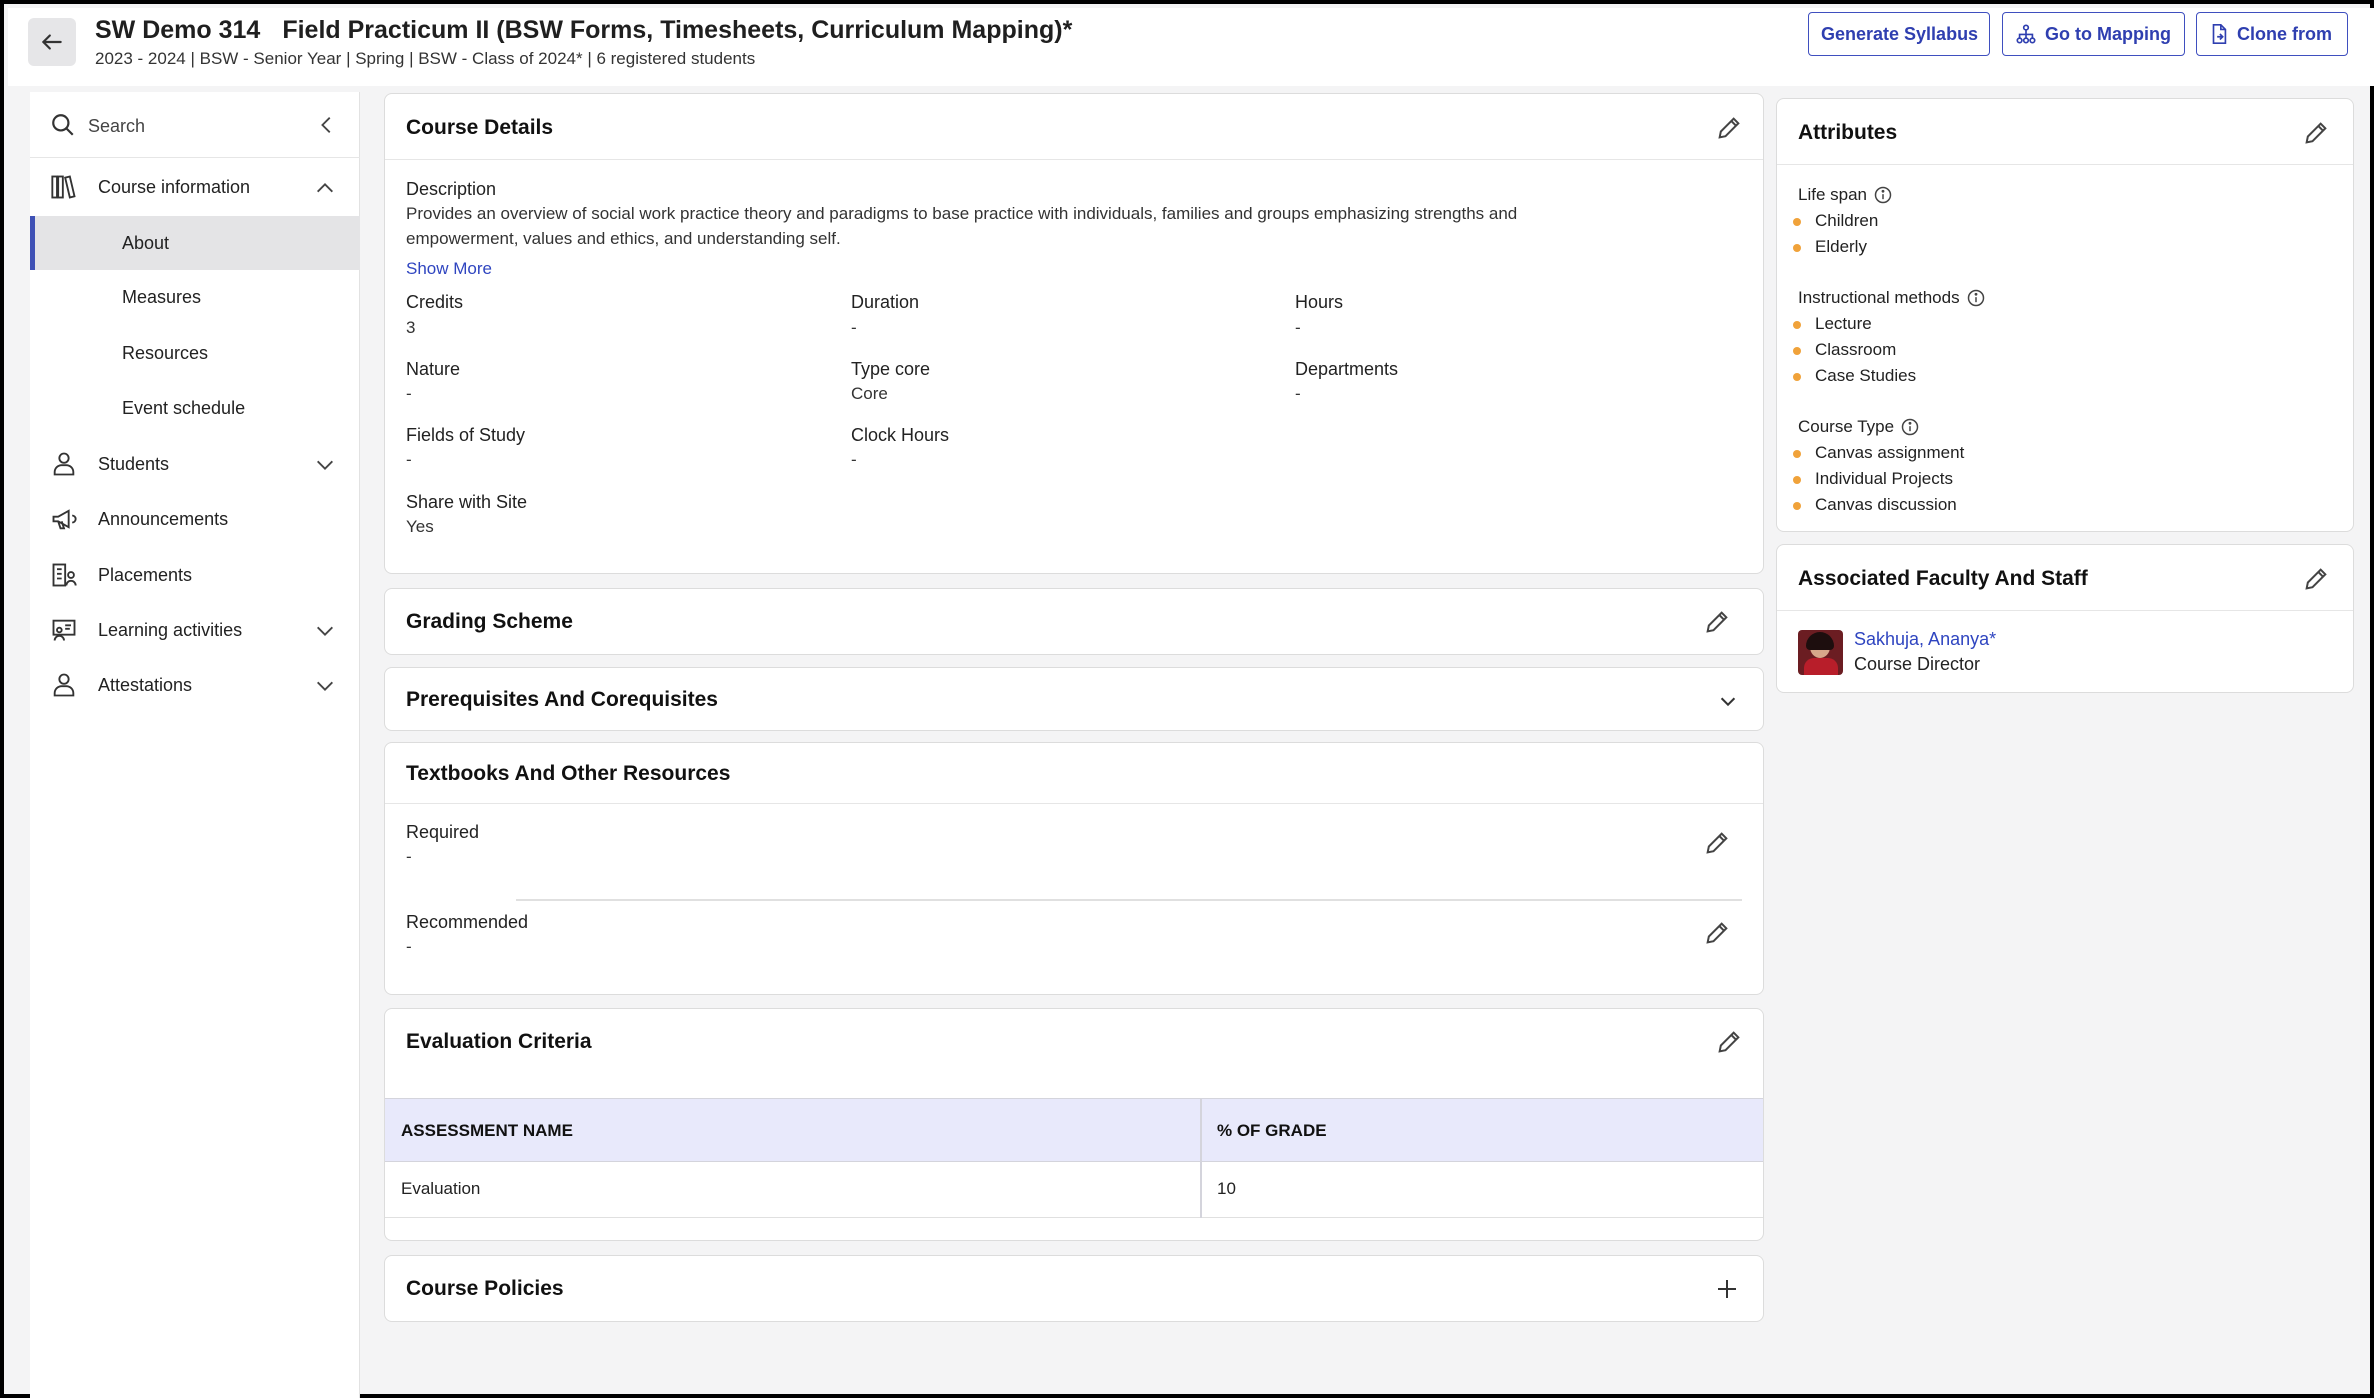 This screenshot has width=2374, height=1398. Describe the element at coordinates (63, 125) in the screenshot. I see `search-icon` at that location.